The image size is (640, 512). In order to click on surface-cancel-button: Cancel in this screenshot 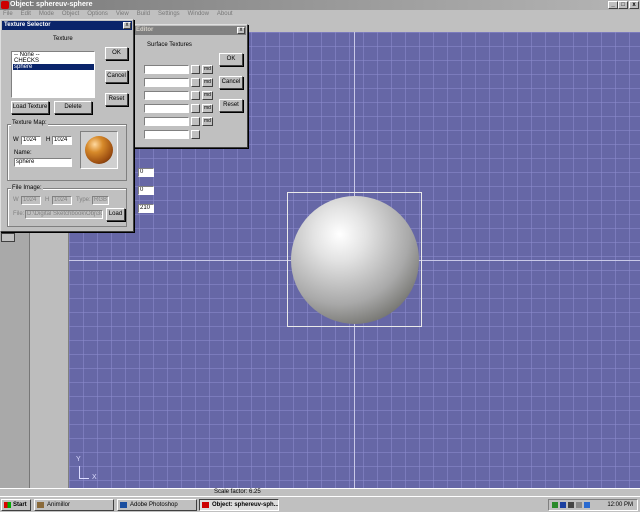, I will do `click(231, 82)`.